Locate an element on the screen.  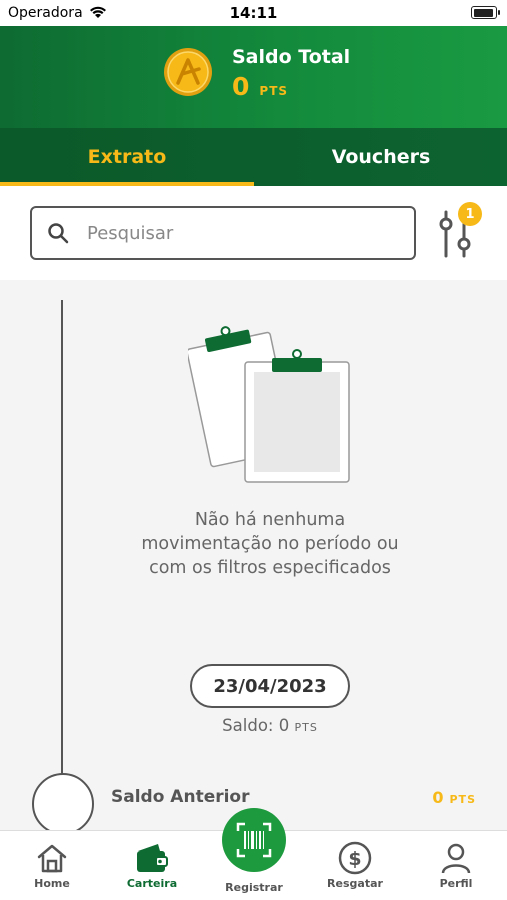
daily-balance-unit: PTS is located at coordinates (306, 727).